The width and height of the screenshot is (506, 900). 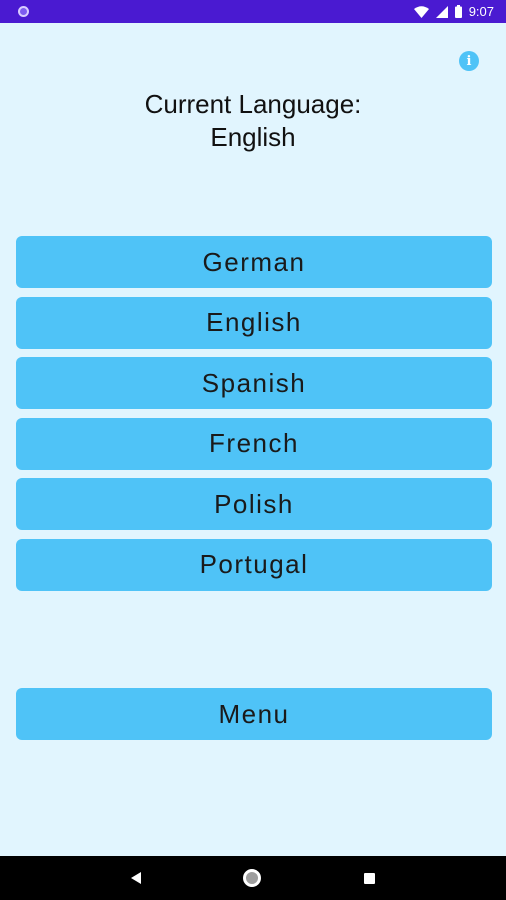 I want to click on portugal-button: Portugal, so click(x=254, y=564).